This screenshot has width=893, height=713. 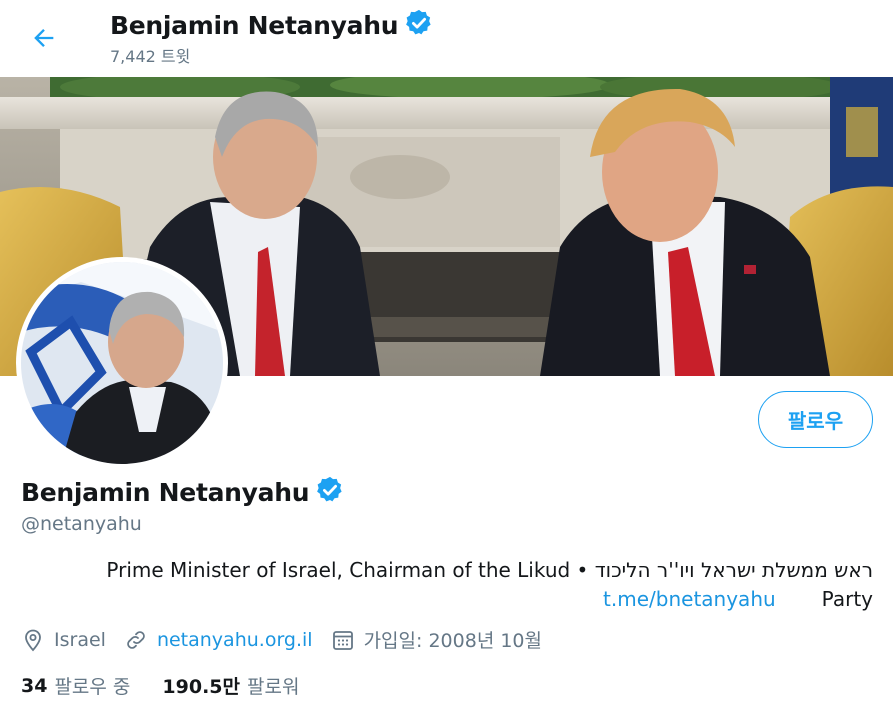 What do you see at coordinates (446, 38) in the screenshot?
I see `profile-header: Benjamin Netanyahu 7,442 트윗` at bounding box center [446, 38].